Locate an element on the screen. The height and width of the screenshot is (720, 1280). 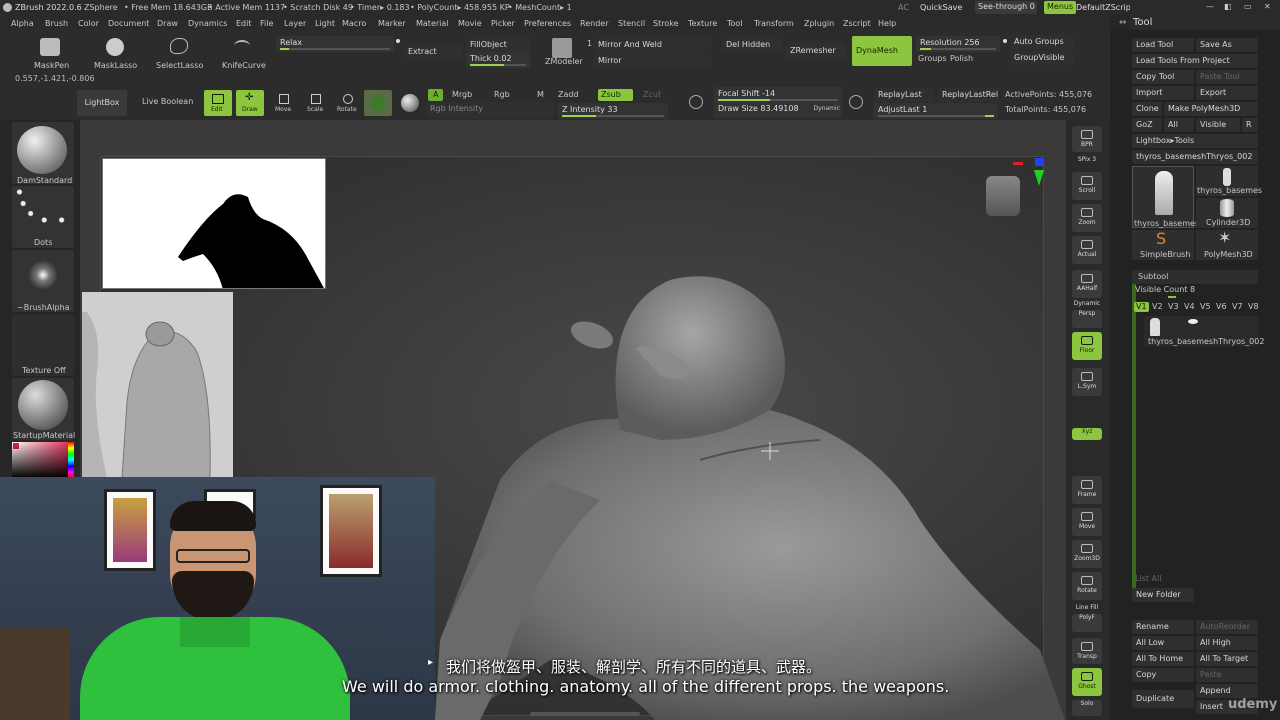
shelf-aahalf-button: AAHalf is located at coordinates (1087, 284).